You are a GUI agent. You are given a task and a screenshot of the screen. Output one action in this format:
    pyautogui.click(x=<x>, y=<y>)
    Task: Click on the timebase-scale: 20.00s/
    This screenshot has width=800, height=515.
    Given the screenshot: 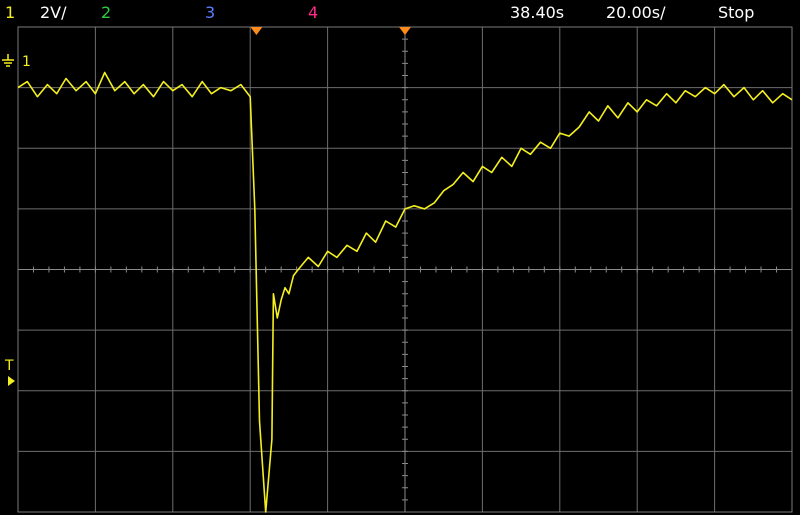 What is the action you would take?
    pyautogui.click(x=636, y=13)
    